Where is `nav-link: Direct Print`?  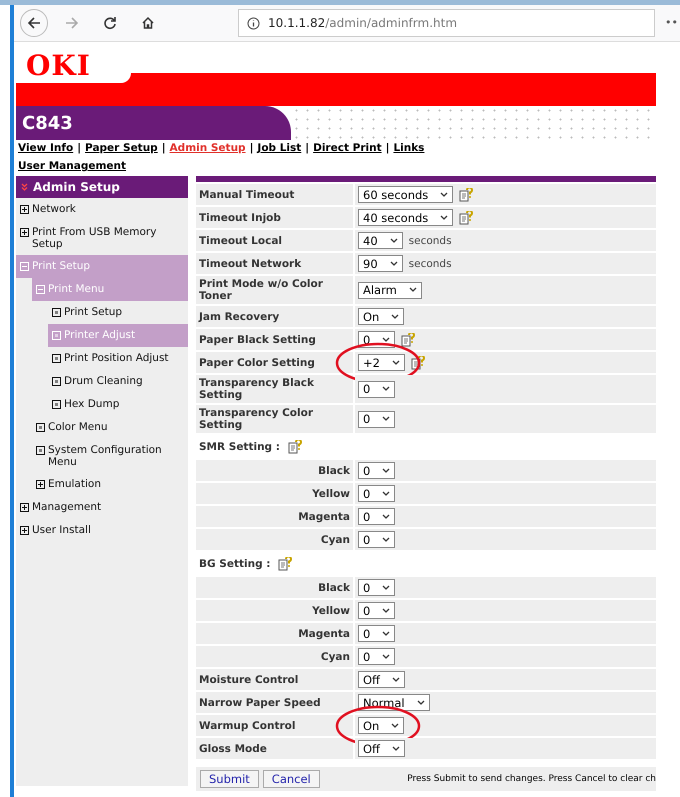
nav-link: Direct Print is located at coordinates (347, 148).